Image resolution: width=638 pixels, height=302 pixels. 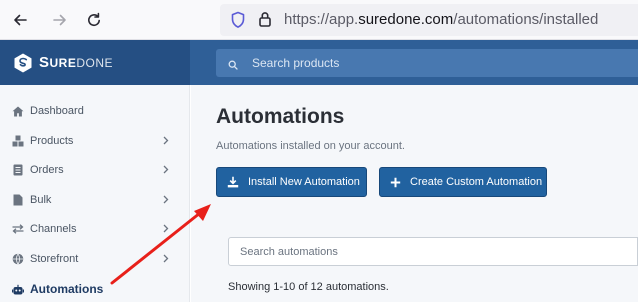 What do you see at coordinates (310, 146) in the screenshot?
I see `page-subtitle: Automations installed on your account.` at bounding box center [310, 146].